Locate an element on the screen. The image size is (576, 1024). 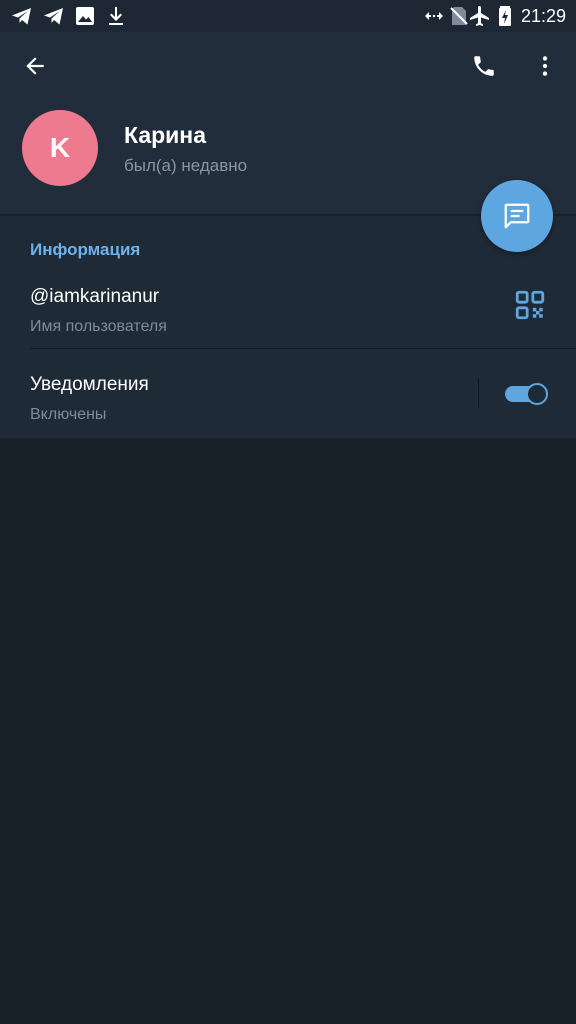
avatar: K is located at coordinates (60, 148).